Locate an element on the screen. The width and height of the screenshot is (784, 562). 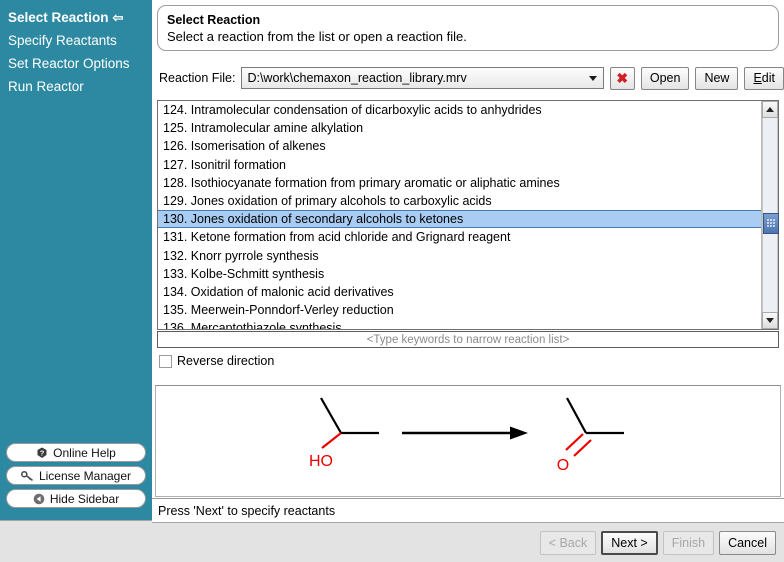
reaction-list-scrollbar is located at coordinates (770, 215).